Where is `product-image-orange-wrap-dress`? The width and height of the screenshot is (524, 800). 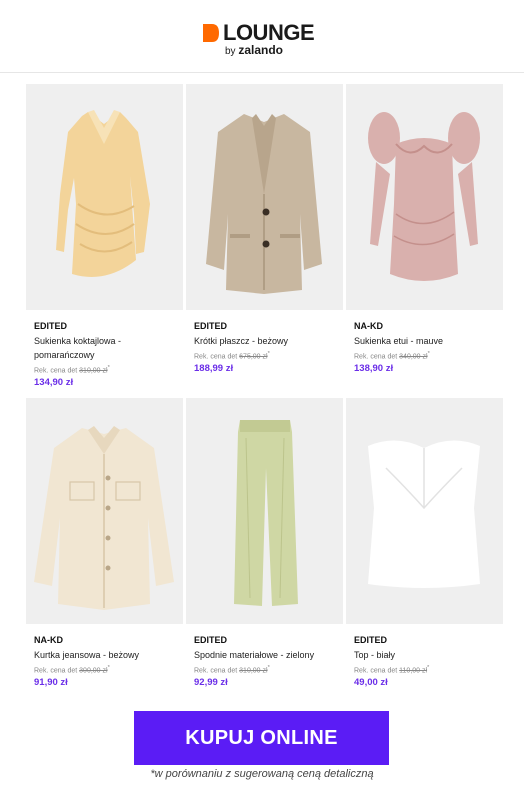
product-image-orange-wrap-dress is located at coordinates (104, 197).